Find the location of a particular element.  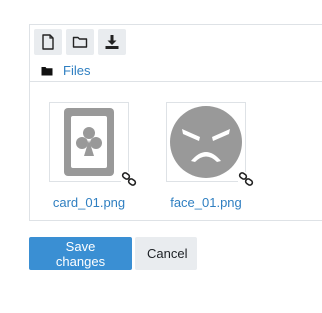

cancel-button: Cancel is located at coordinates (166, 253).